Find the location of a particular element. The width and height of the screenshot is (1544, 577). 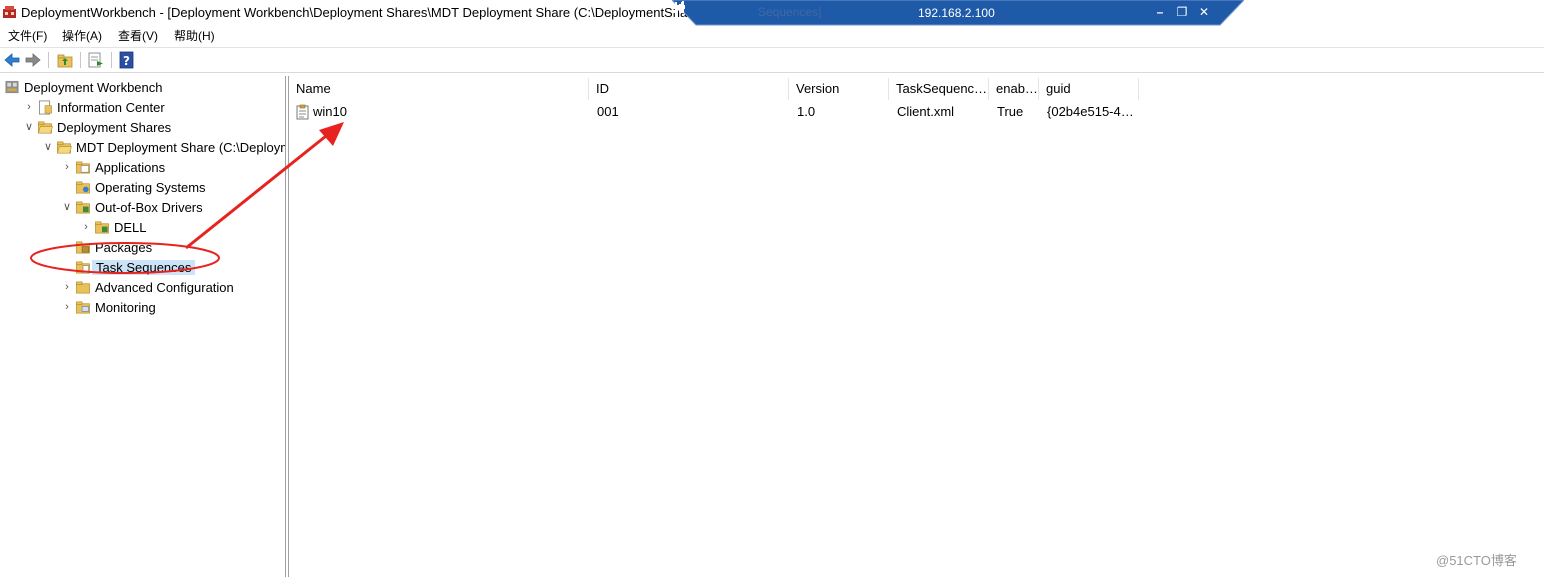

tree-item-dell: › DELL is located at coordinates (142, 227).